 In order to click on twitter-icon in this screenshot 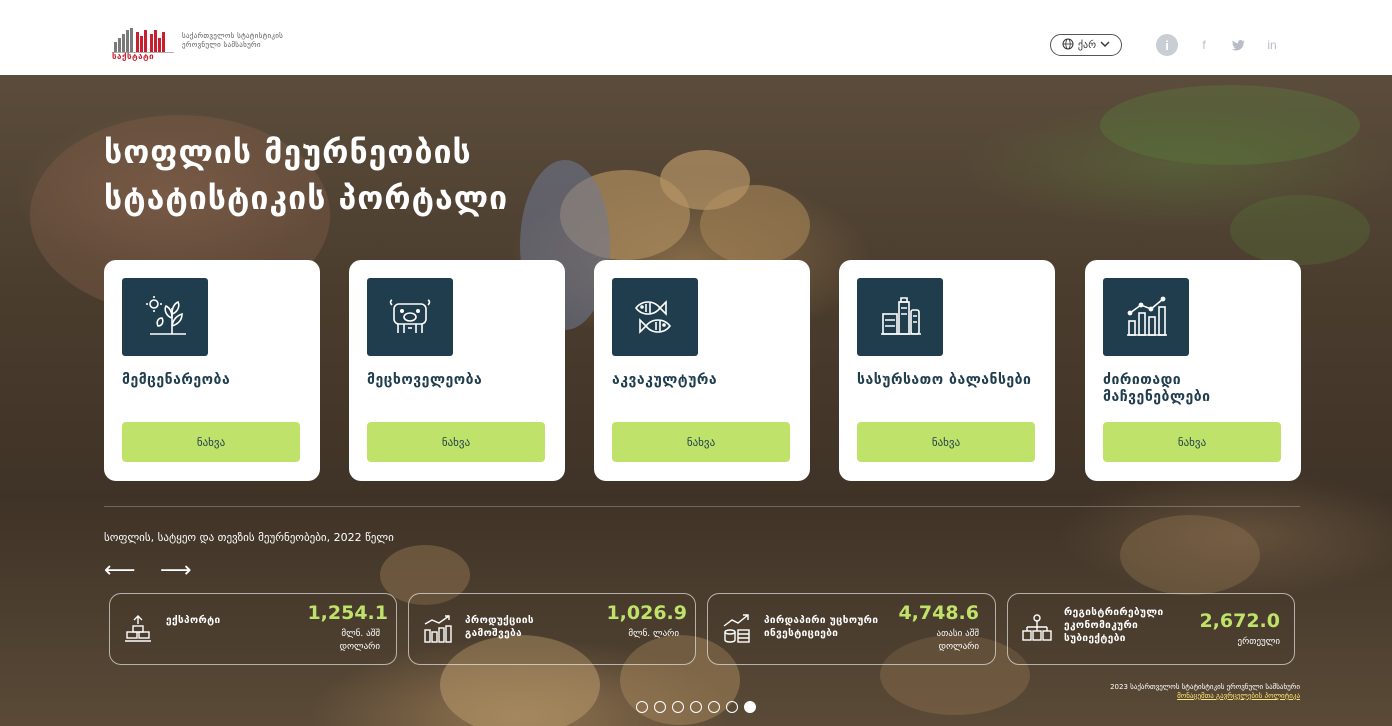, I will do `click(1238, 45)`.